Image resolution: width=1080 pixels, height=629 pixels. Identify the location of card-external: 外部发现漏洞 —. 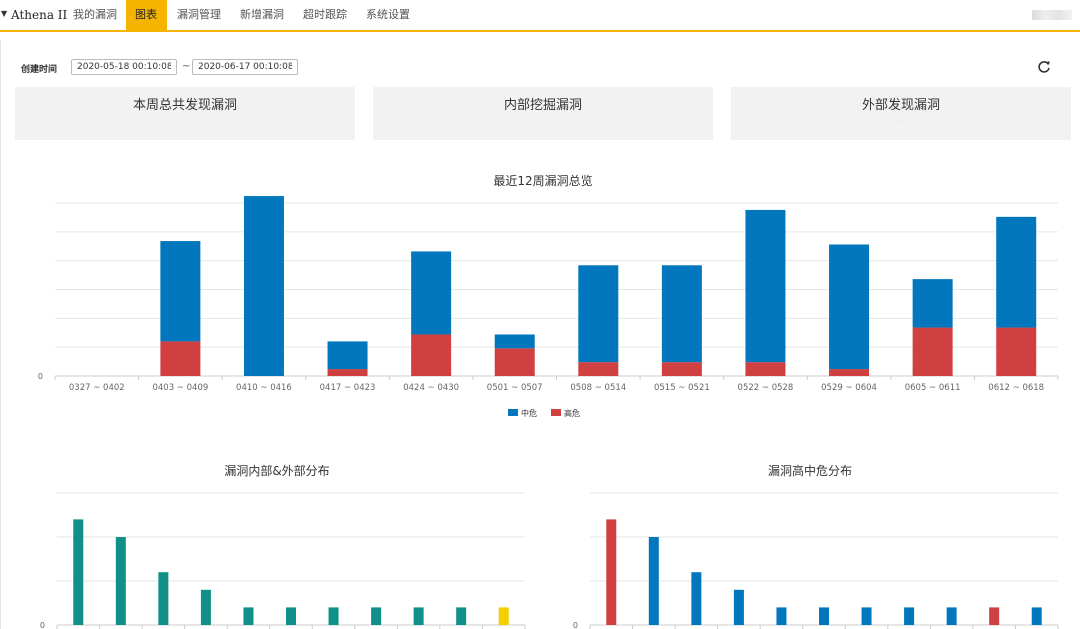
(901, 113).